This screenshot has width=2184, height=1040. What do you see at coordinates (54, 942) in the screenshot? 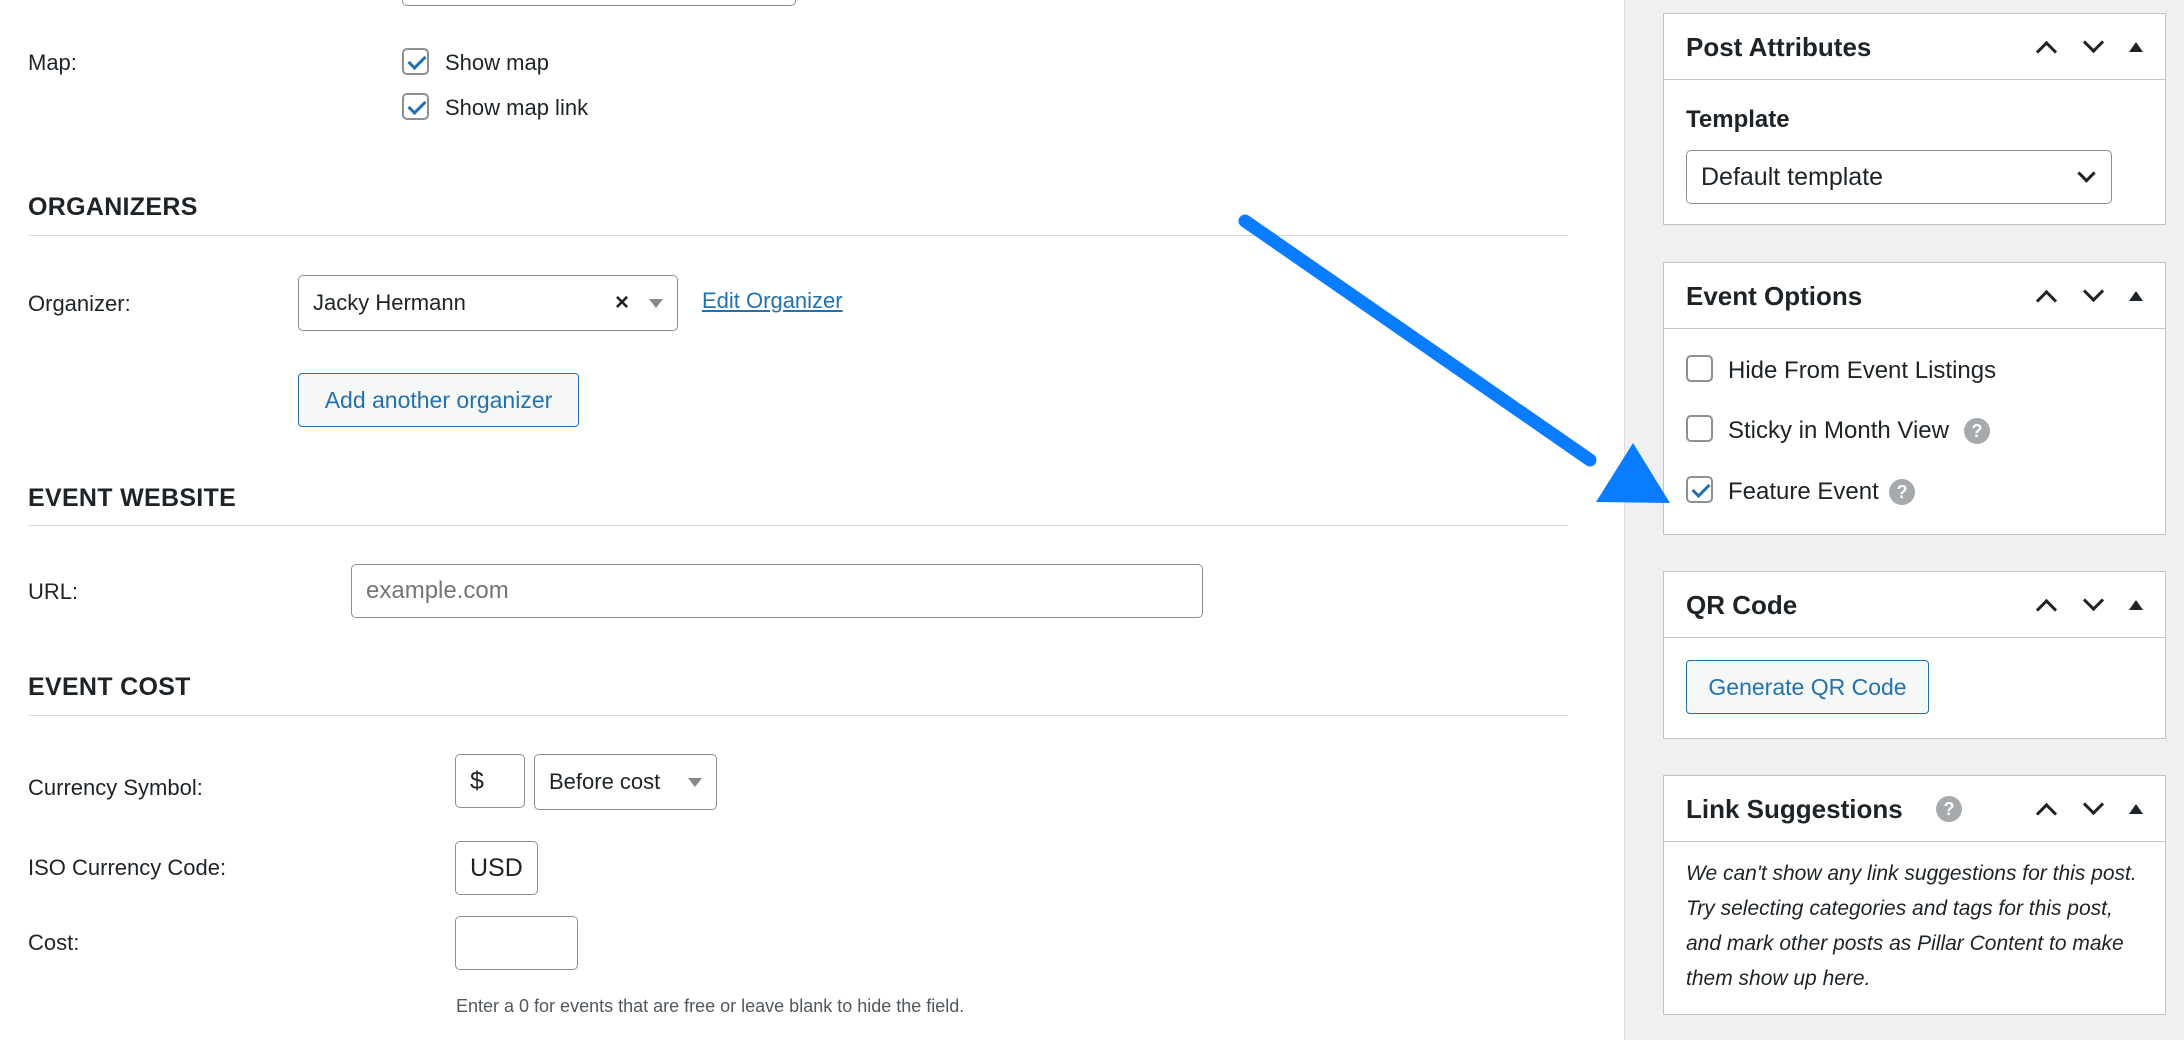
I see `cost-label: Cost:` at bounding box center [54, 942].